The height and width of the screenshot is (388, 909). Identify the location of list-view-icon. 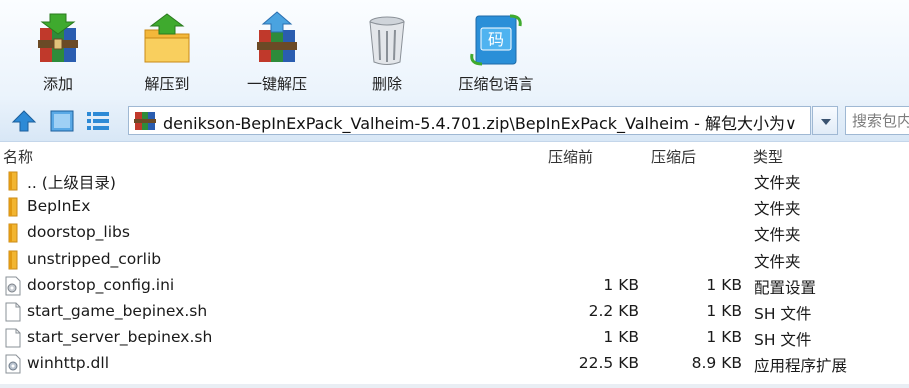
(98, 121).